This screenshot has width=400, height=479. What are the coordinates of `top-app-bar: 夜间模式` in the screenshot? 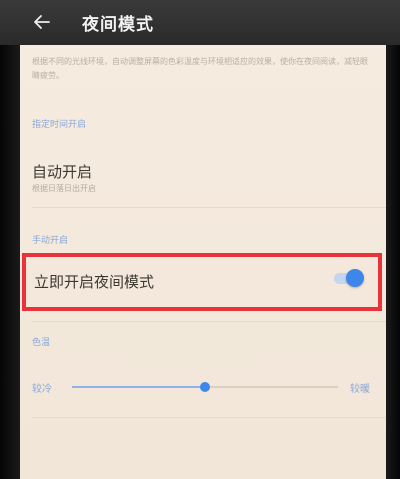 It's located at (200, 22).